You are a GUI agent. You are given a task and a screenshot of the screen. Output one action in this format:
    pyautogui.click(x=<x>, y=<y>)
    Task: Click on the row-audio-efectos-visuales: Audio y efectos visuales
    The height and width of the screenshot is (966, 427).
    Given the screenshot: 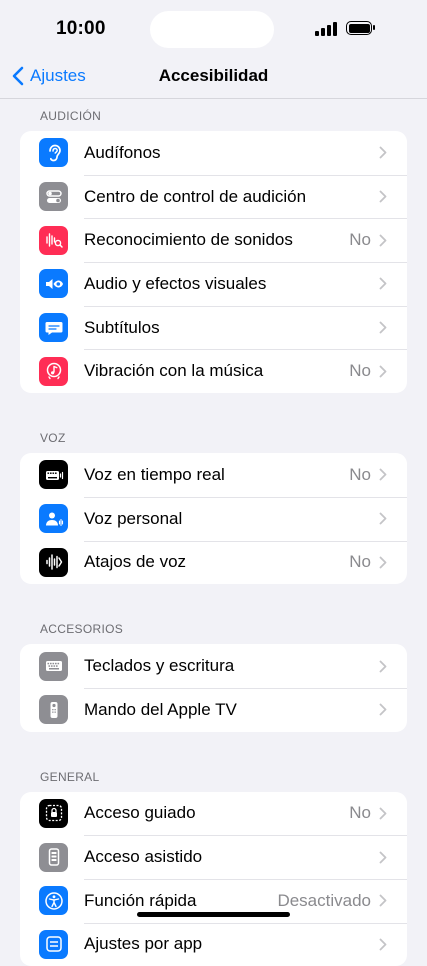 What is the action you would take?
    pyautogui.click(x=213, y=284)
    